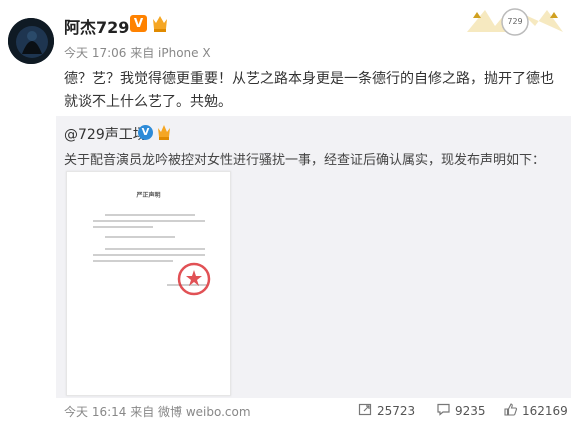  I want to click on comment-button: 9235, so click(461, 410).